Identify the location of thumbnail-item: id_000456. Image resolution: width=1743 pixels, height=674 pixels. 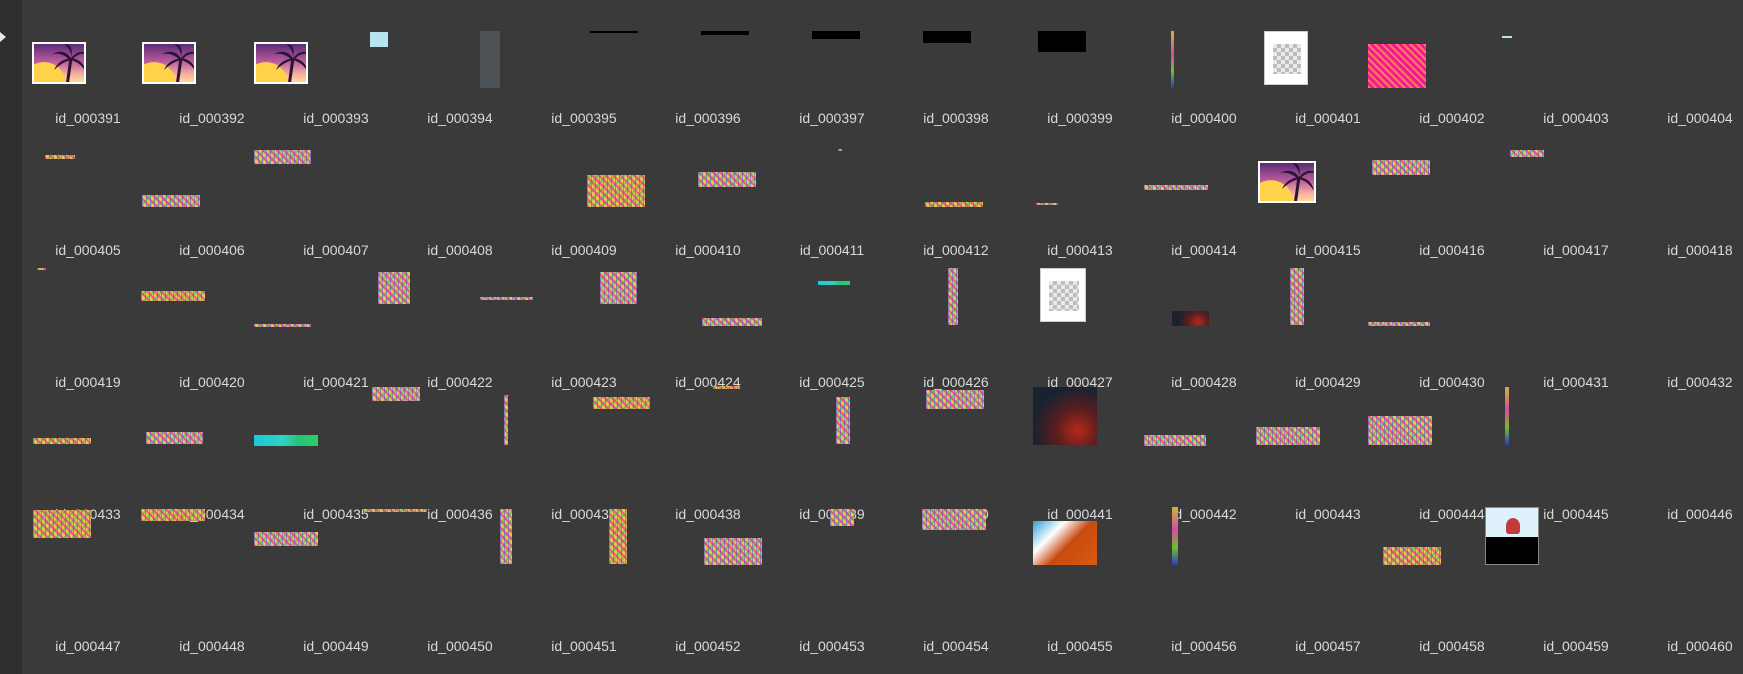
(1149, 594).